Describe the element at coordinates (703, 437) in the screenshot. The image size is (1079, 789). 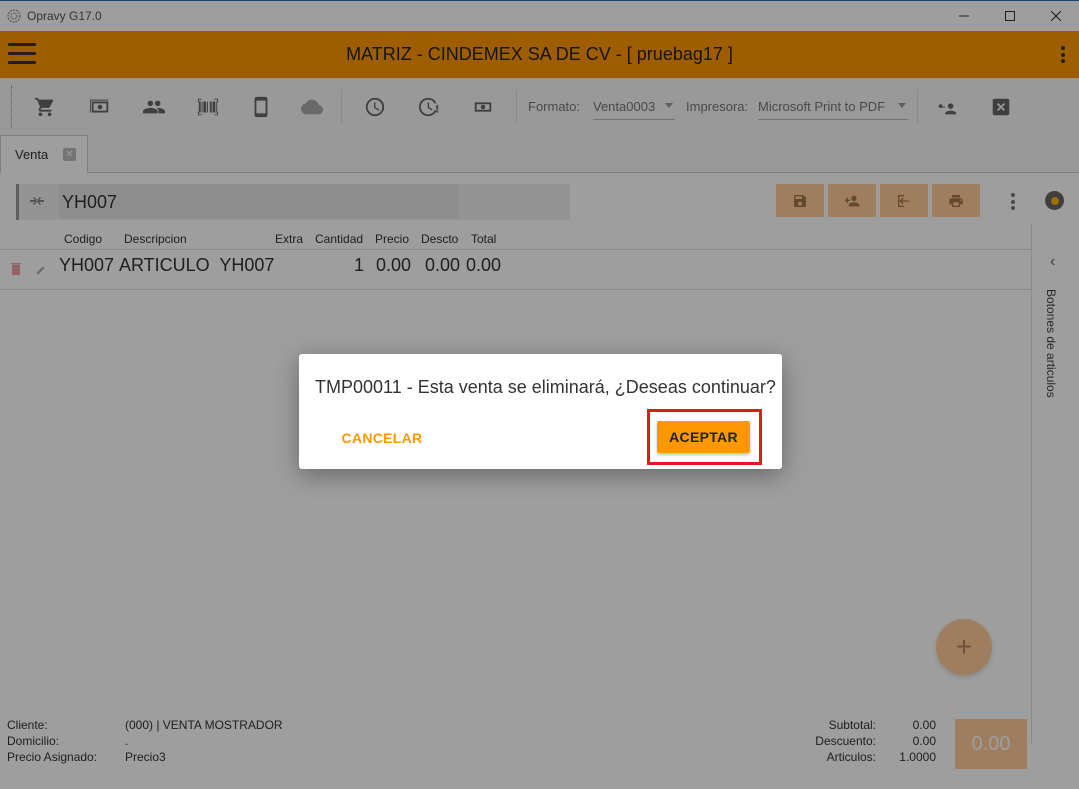
I see `accept-button: ACEPTAR` at that location.